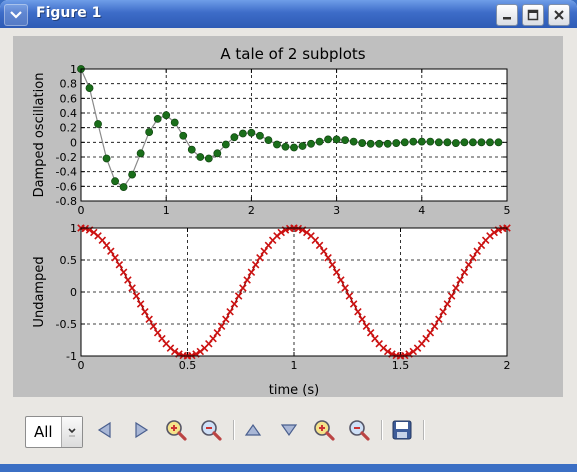 Image resolution: width=577 pixels, height=472 pixels. I want to click on maximize-button, so click(533, 15).